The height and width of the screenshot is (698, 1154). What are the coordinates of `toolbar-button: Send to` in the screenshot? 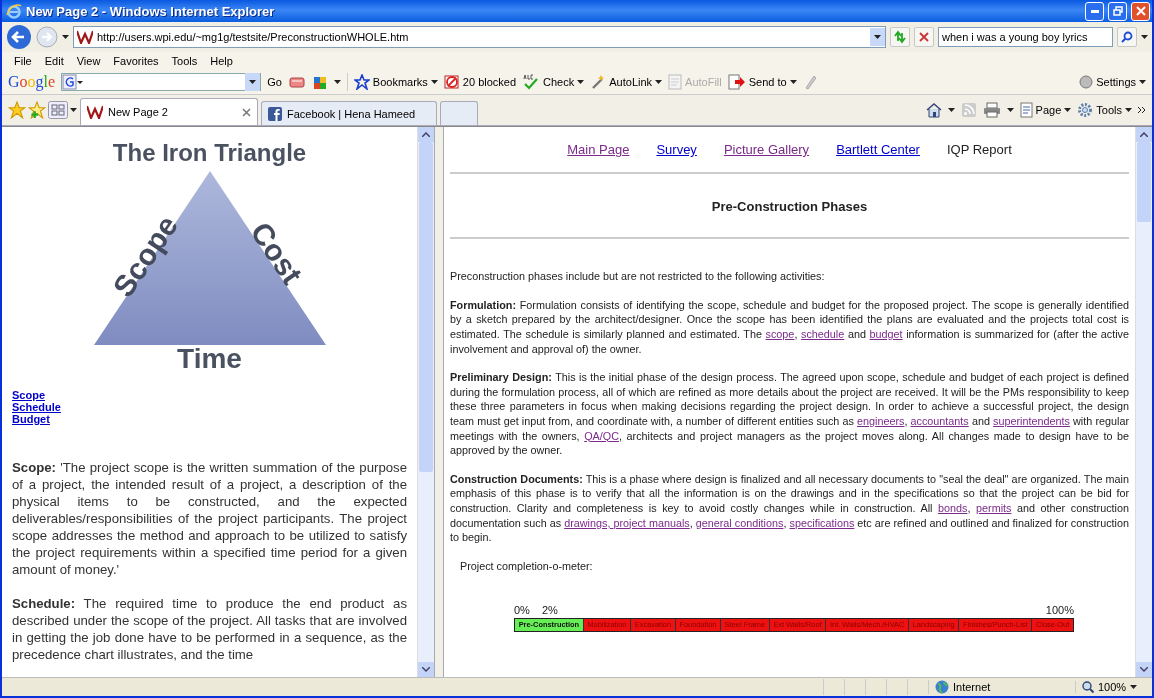 It's located at (762, 82).